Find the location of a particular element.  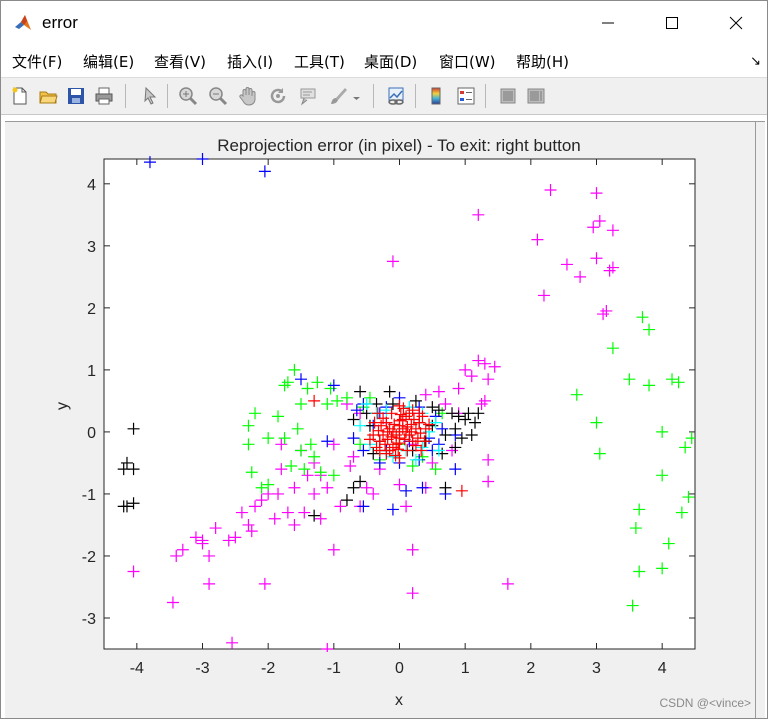

zoom-out-icon is located at coordinates (218, 96).